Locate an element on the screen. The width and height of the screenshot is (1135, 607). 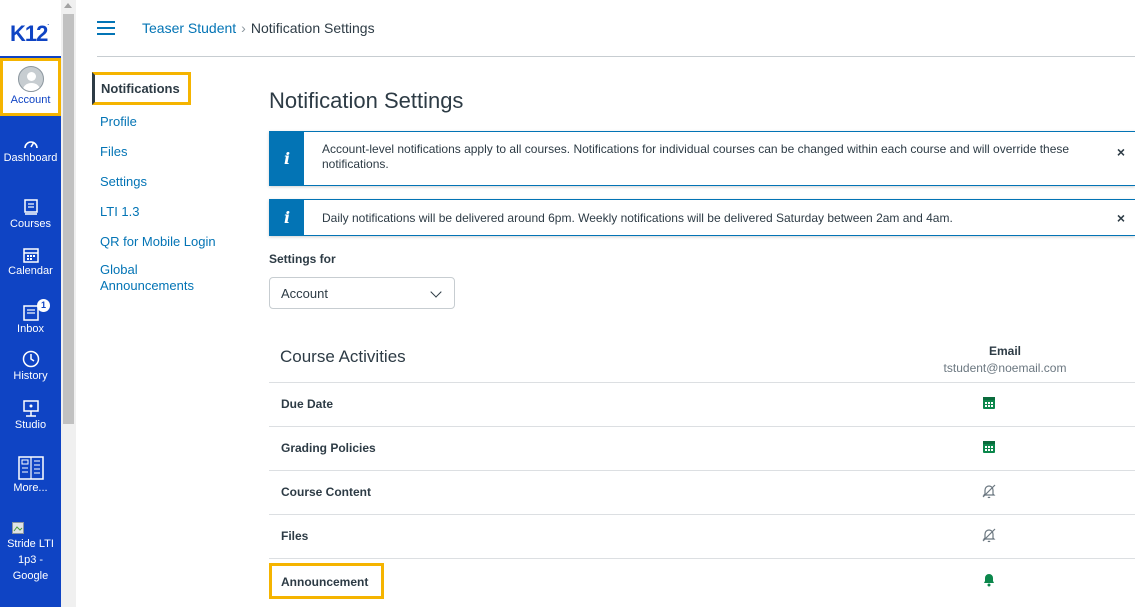
nav-studio: Studio is located at coordinates (30, 416).